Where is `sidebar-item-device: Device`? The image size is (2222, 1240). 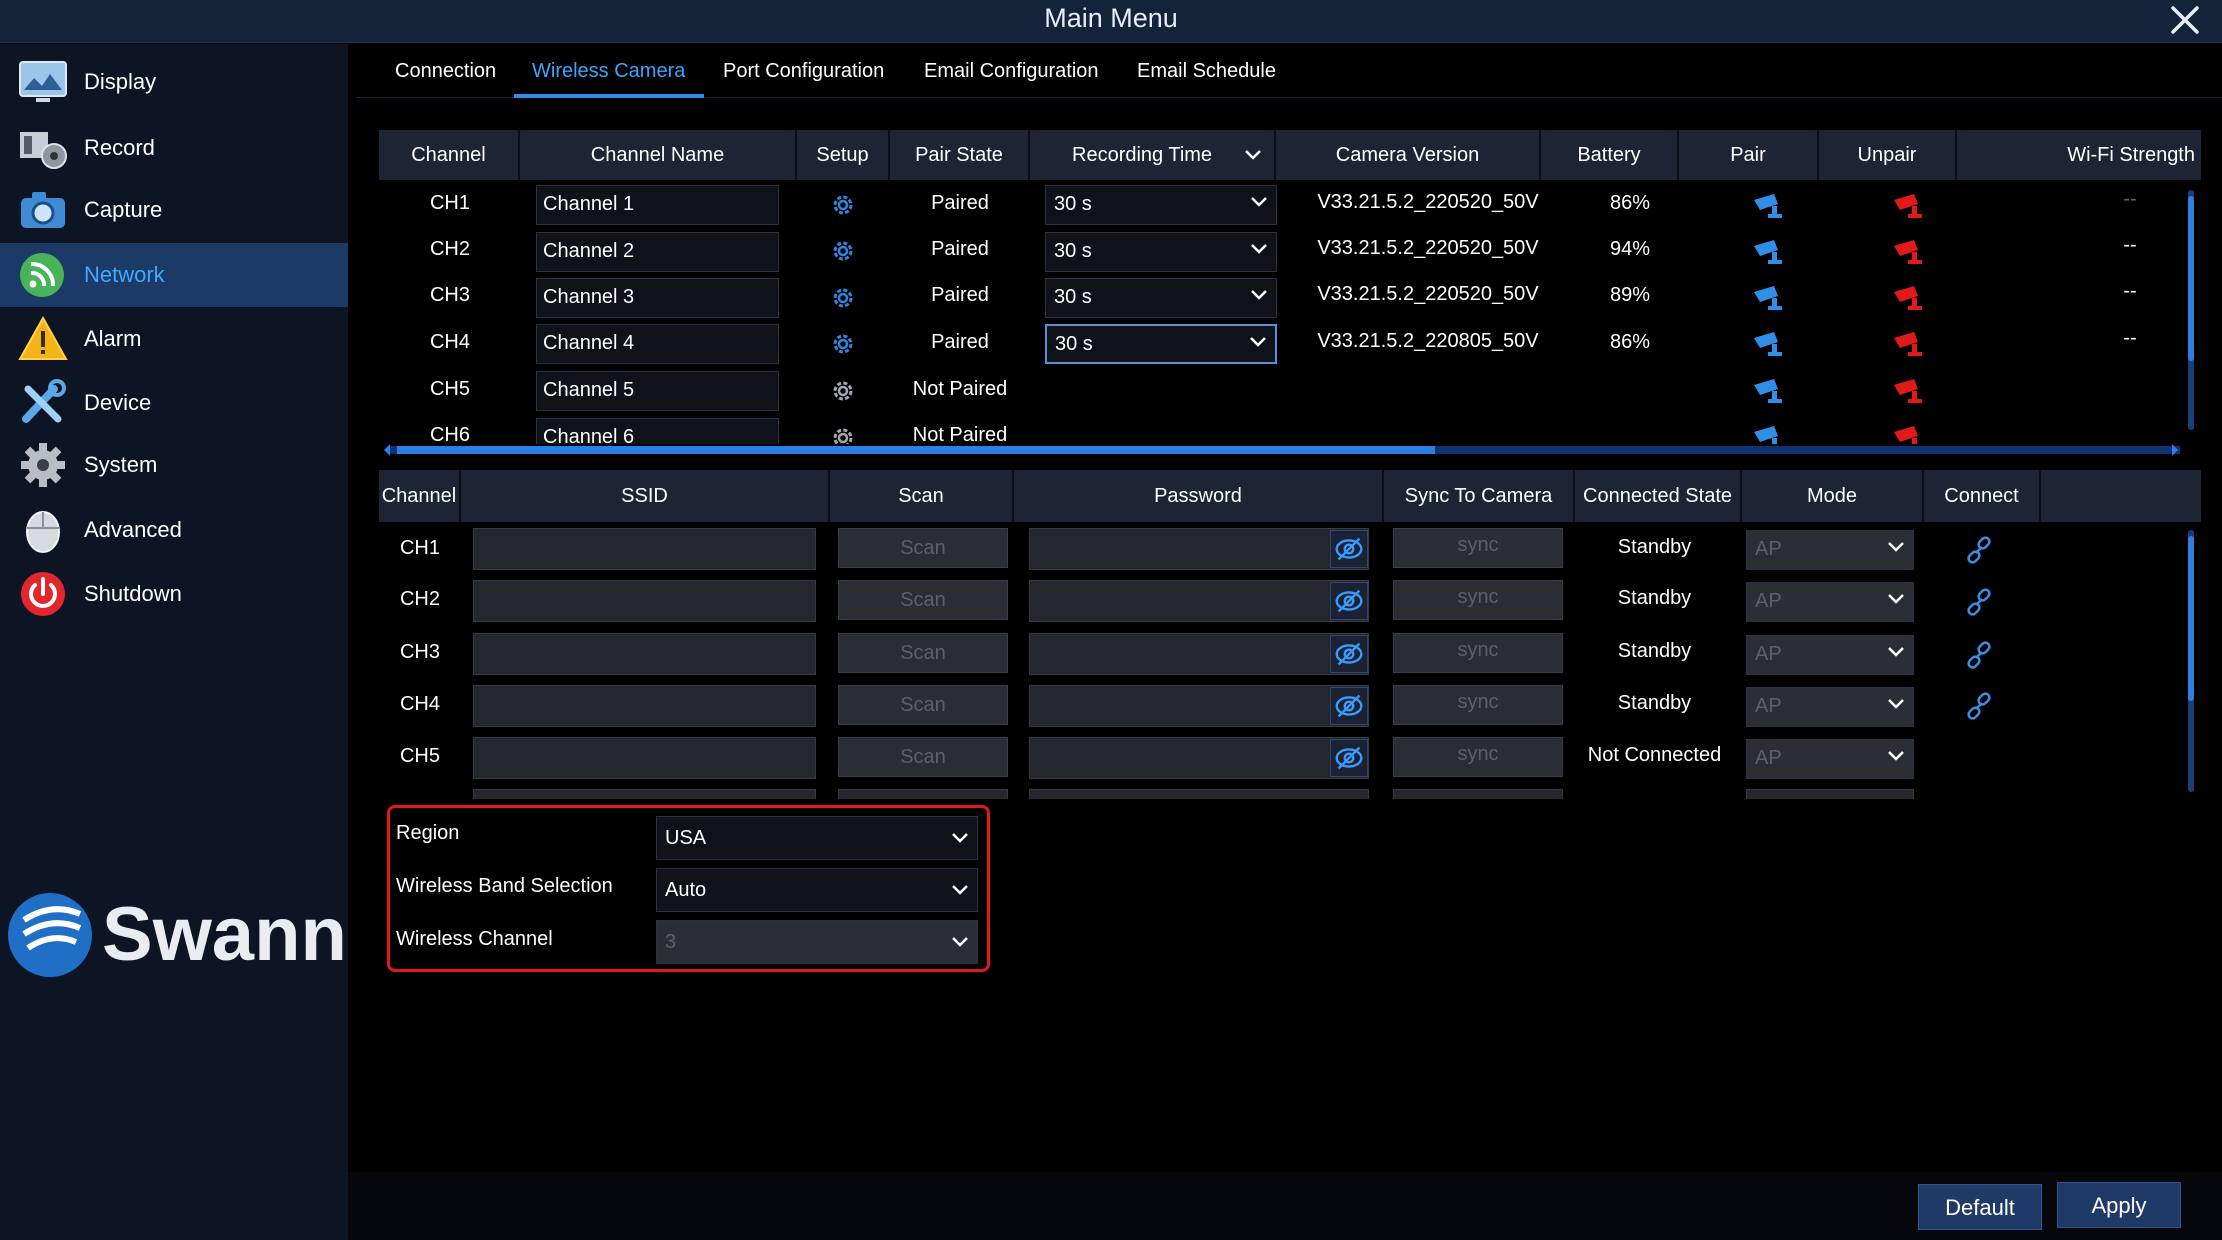 sidebar-item-device: Device is located at coordinates (174, 403).